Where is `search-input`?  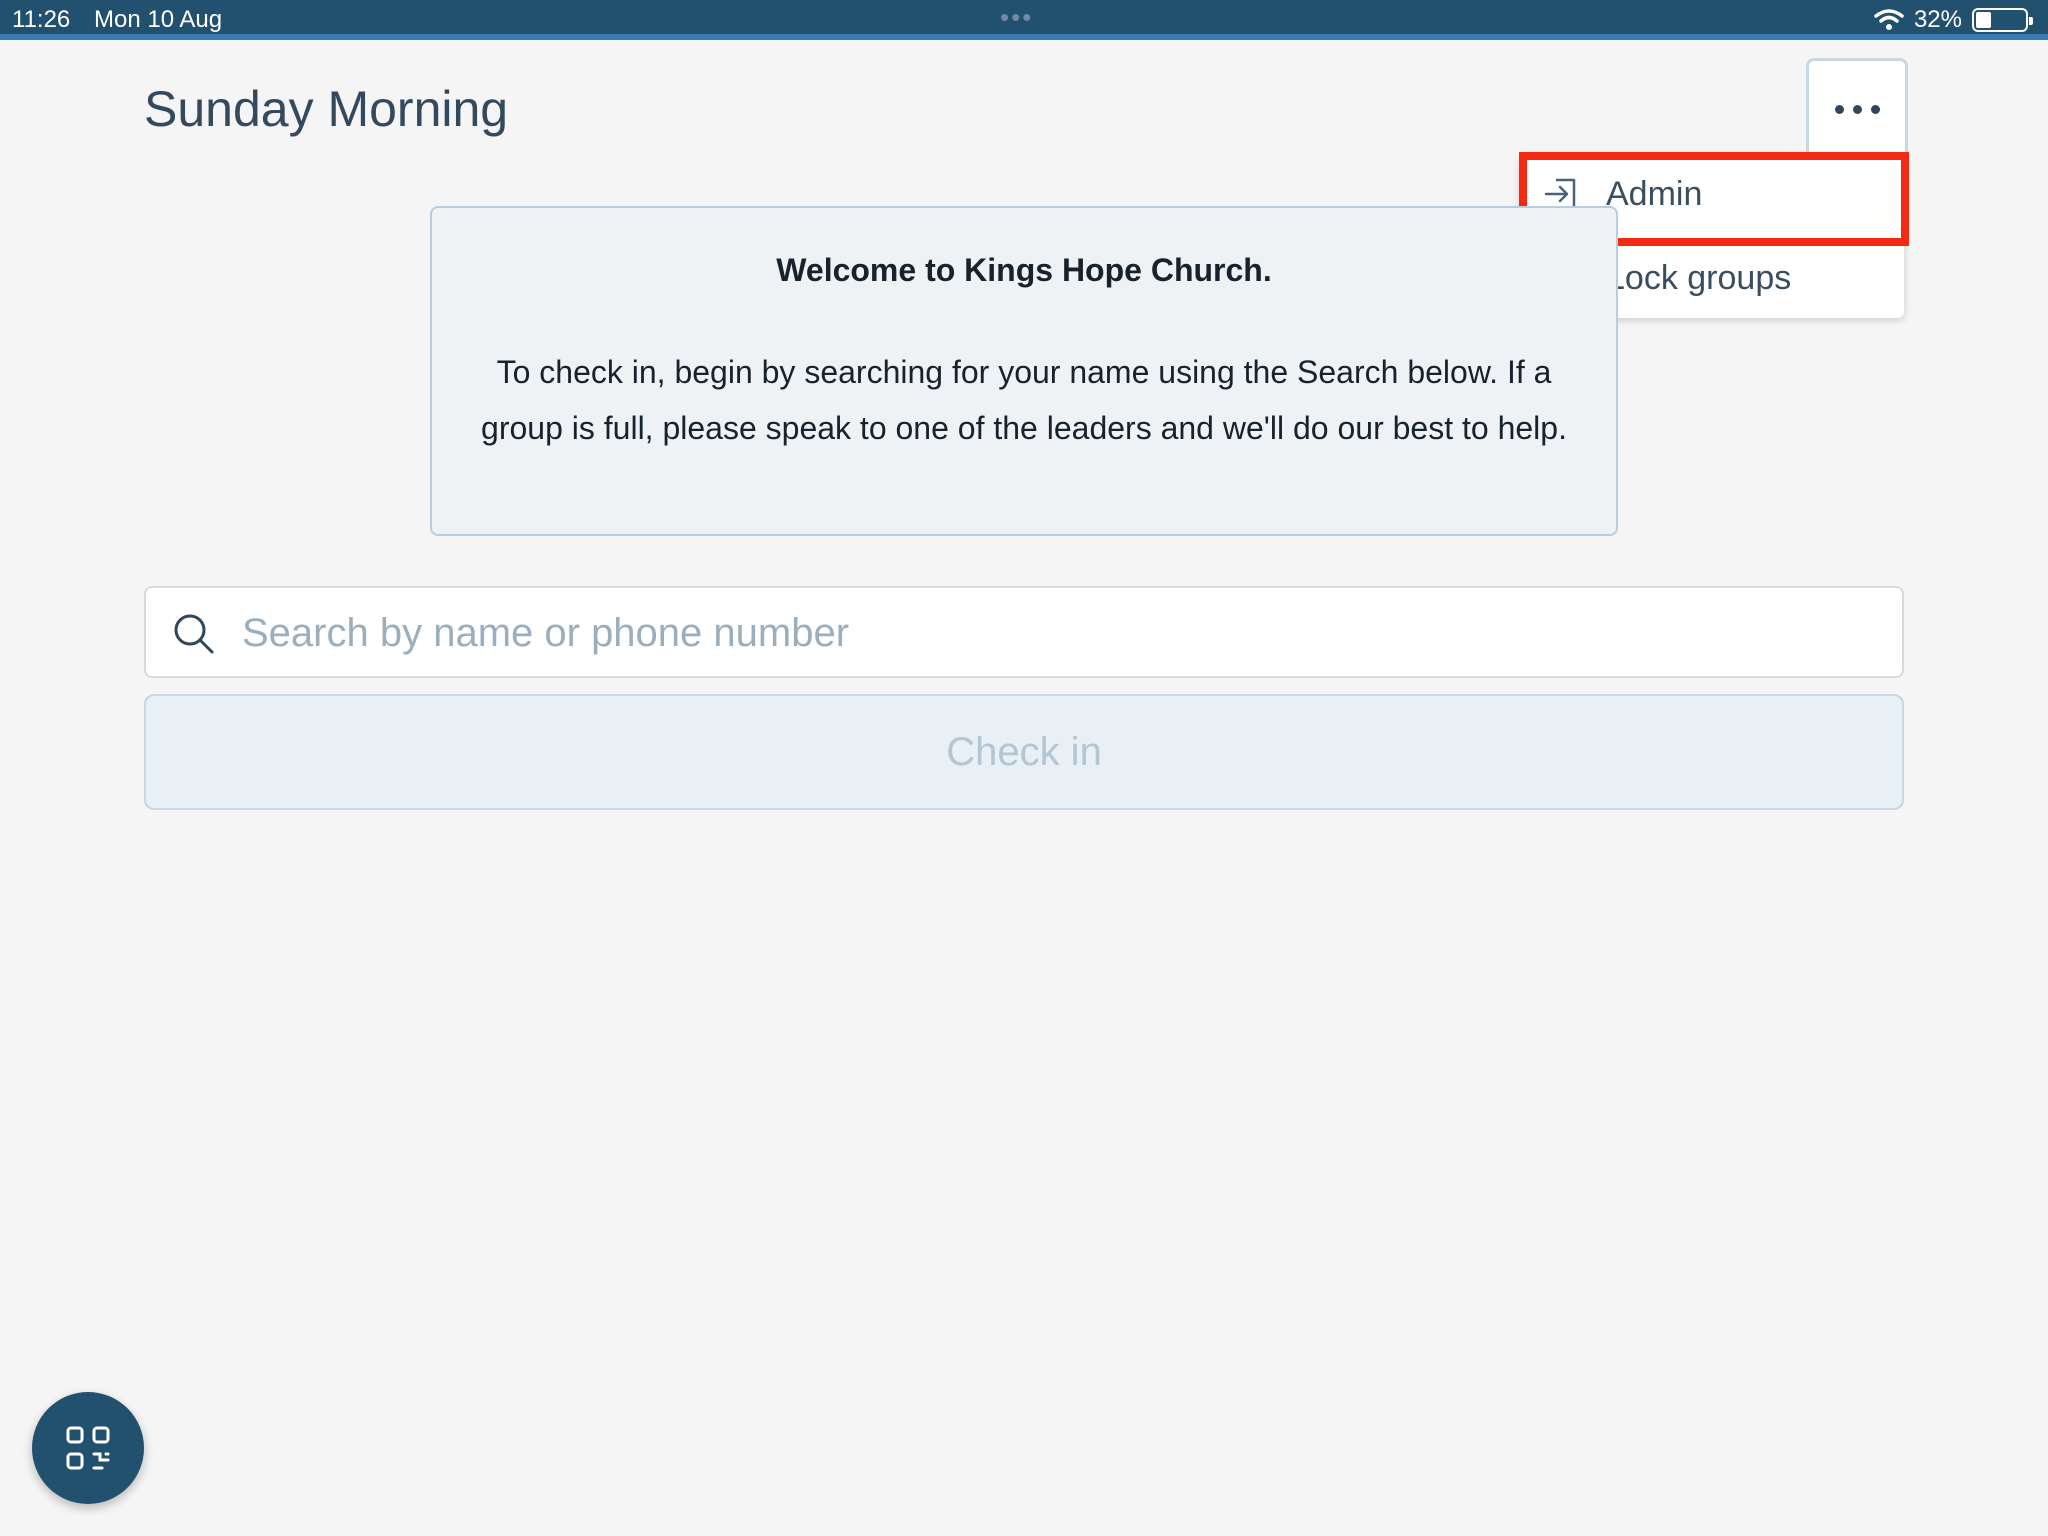
search-input is located at coordinates (1062, 633).